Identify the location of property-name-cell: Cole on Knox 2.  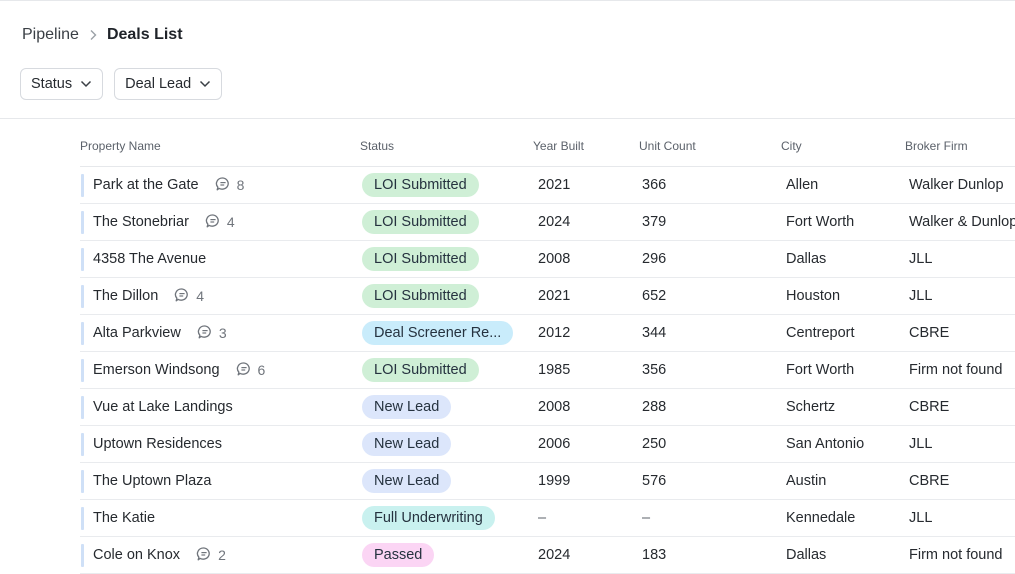
(159, 555).